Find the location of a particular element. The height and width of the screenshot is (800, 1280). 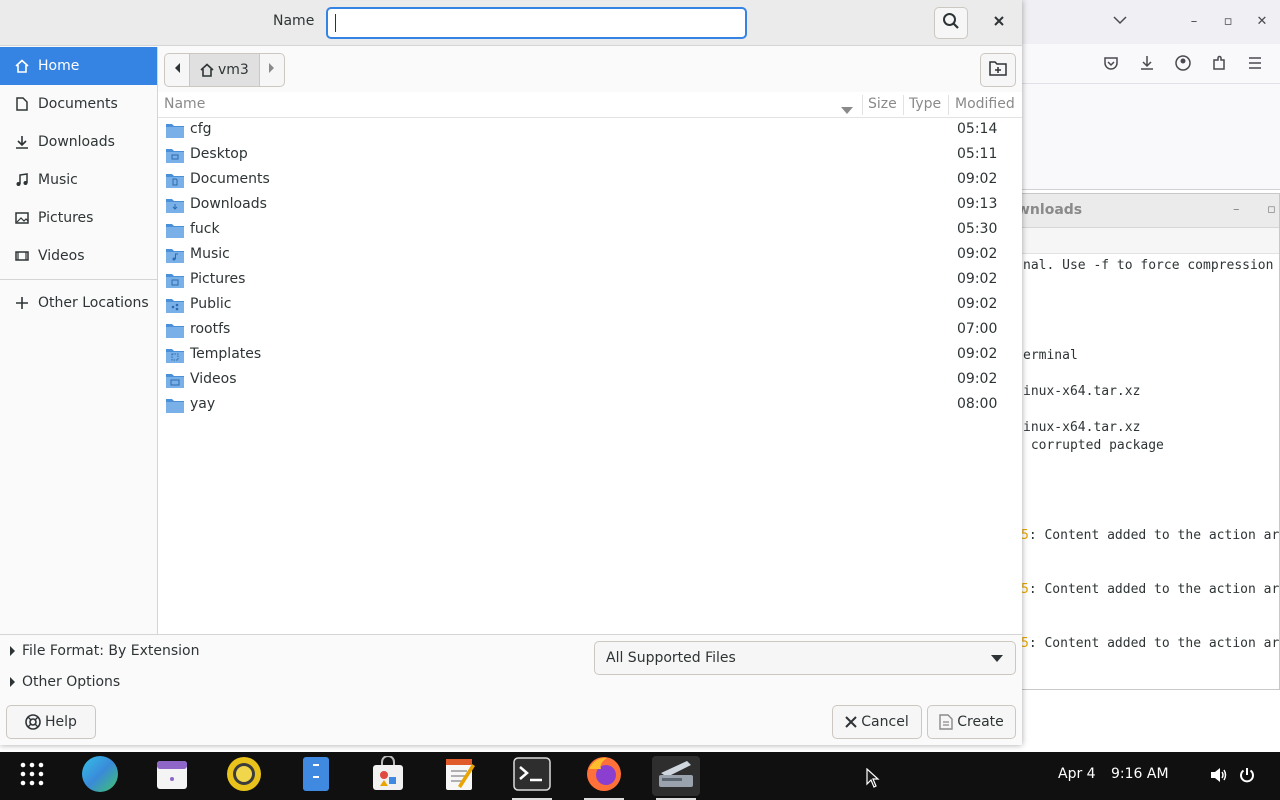

other-options-expander: Other Options is located at coordinates (65, 682).